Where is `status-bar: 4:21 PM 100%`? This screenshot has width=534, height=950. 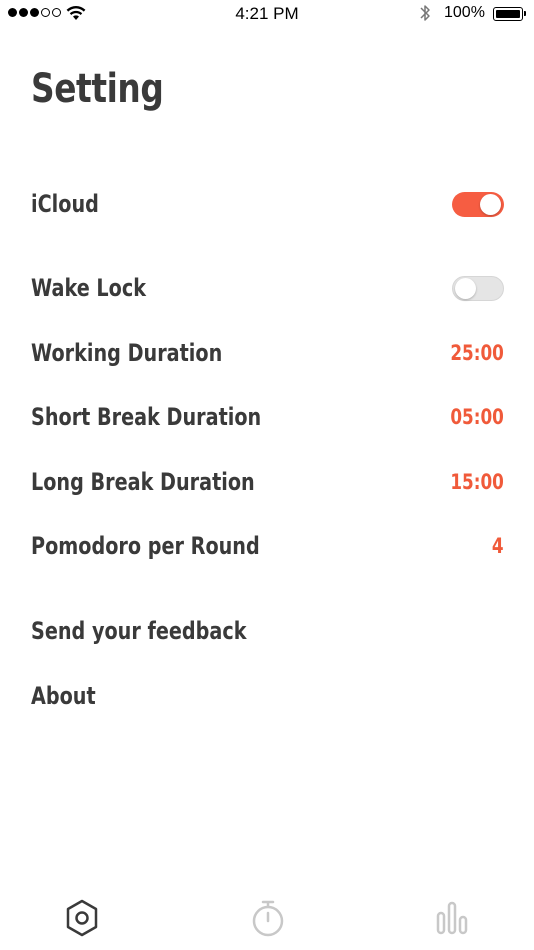
status-bar: 4:21 PM 100% is located at coordinates (267, 14).